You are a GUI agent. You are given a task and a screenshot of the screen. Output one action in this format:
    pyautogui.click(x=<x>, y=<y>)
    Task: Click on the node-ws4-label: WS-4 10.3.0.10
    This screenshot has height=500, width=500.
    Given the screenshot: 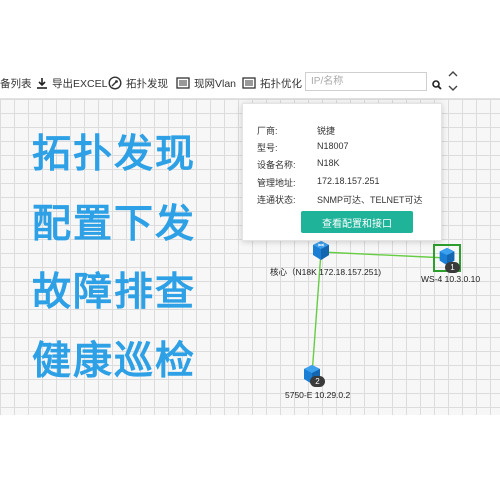 What is the action you would take?
    pyautogui.click(x=451, y=279)
    